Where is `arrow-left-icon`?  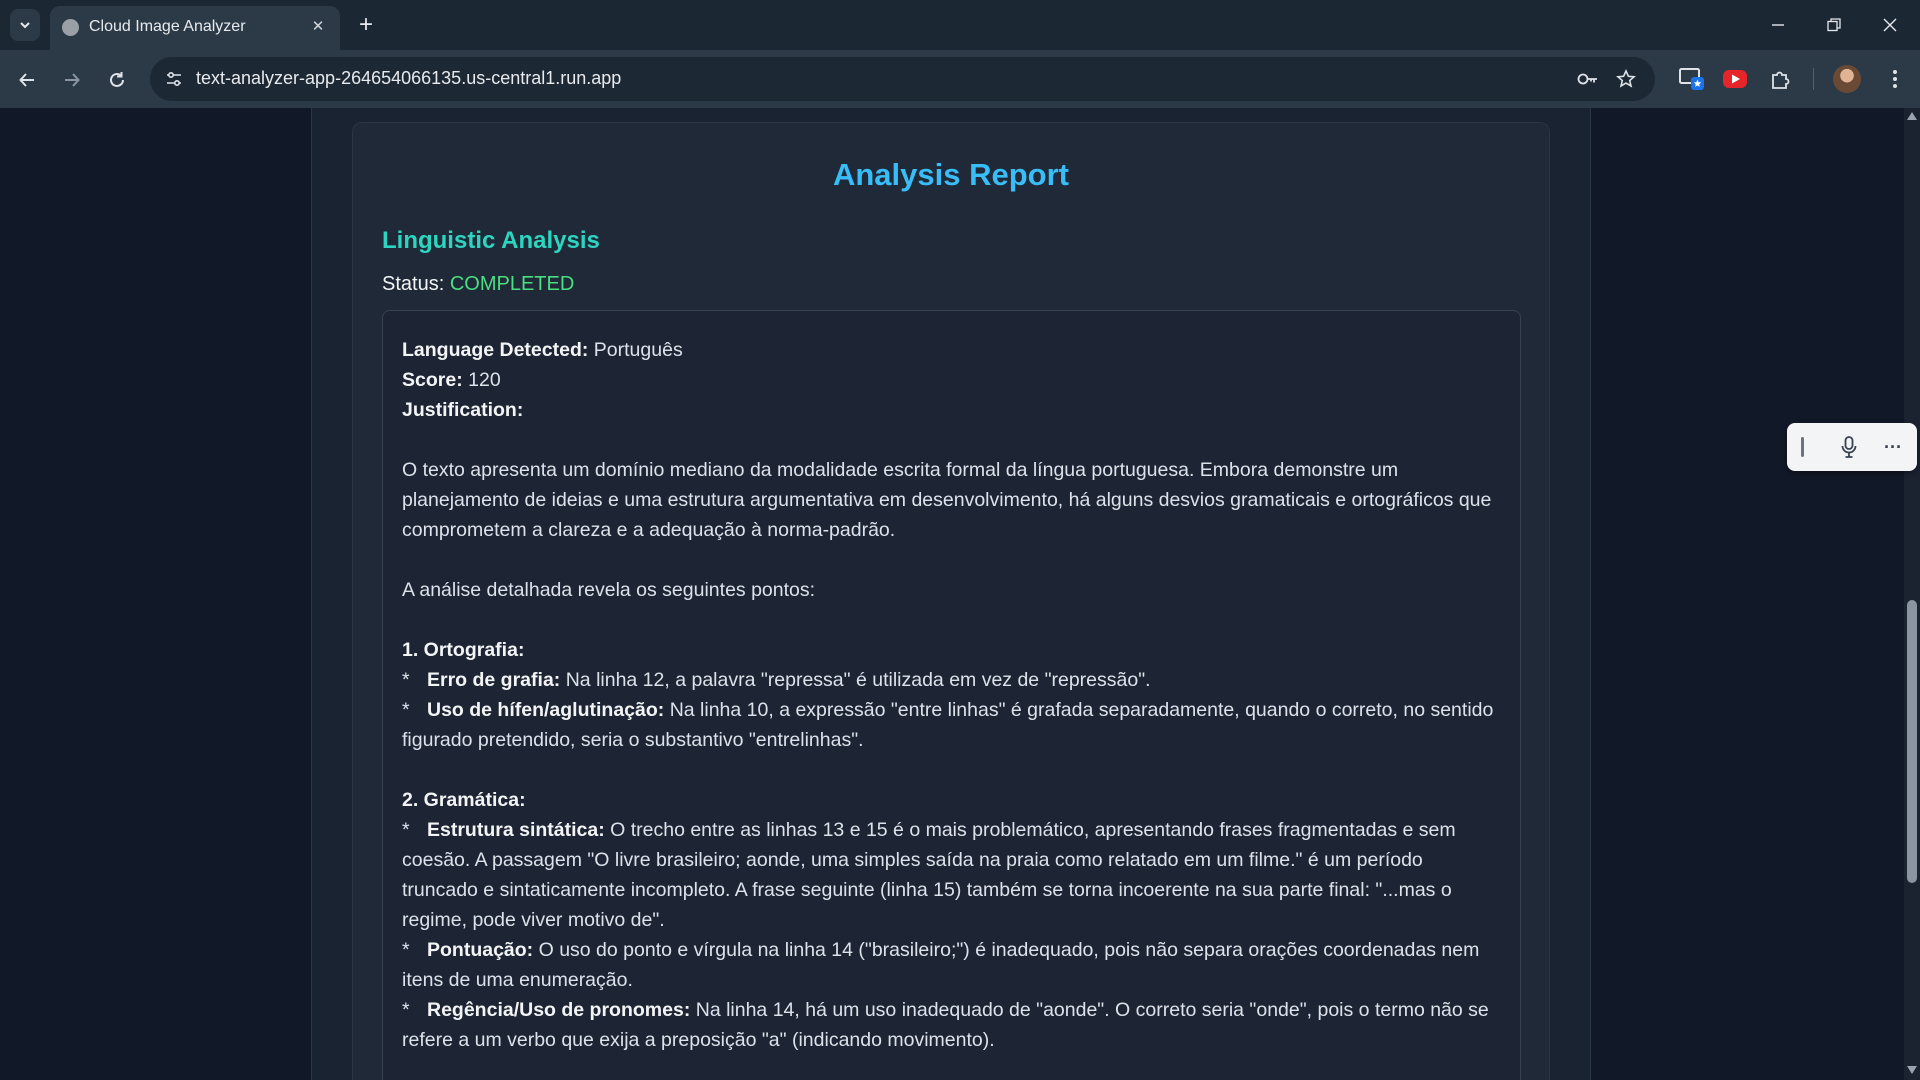 arrow-left-icon is located at coordinates (26, 80).